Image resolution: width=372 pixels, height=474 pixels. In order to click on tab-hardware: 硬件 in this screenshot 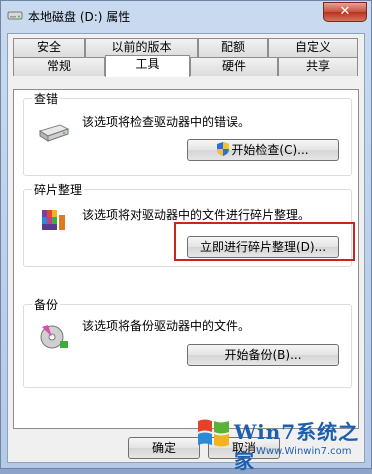, I will do `click(234, 66)`.